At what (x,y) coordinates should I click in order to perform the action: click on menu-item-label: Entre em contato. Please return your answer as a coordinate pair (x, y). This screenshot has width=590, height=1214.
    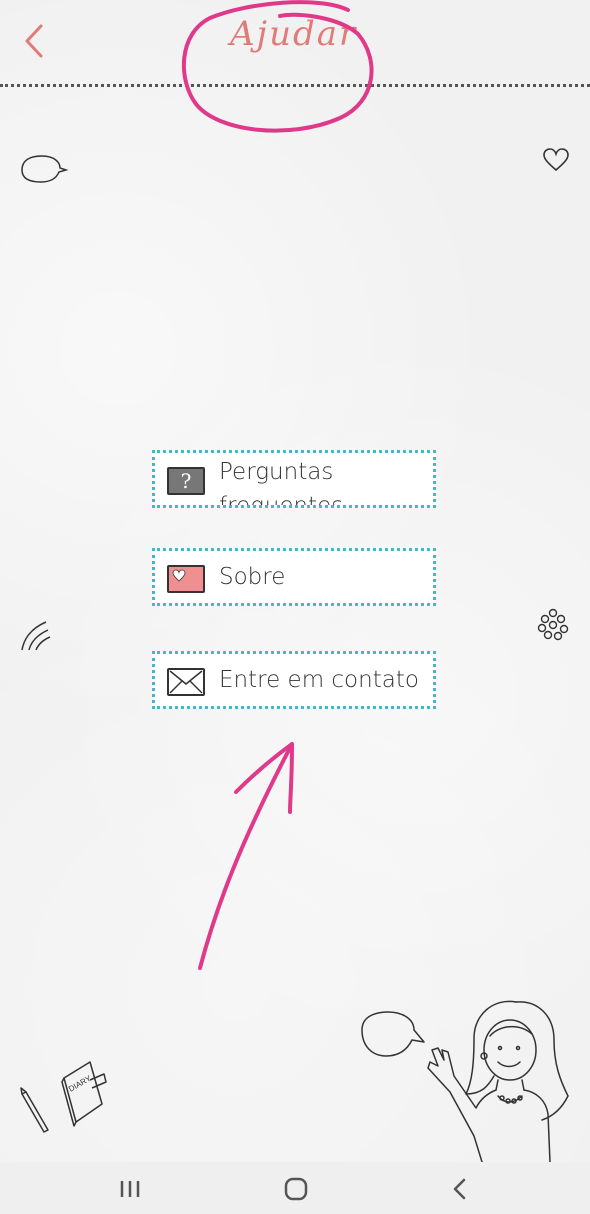
    Looking at the image, I should click on (319, 680).